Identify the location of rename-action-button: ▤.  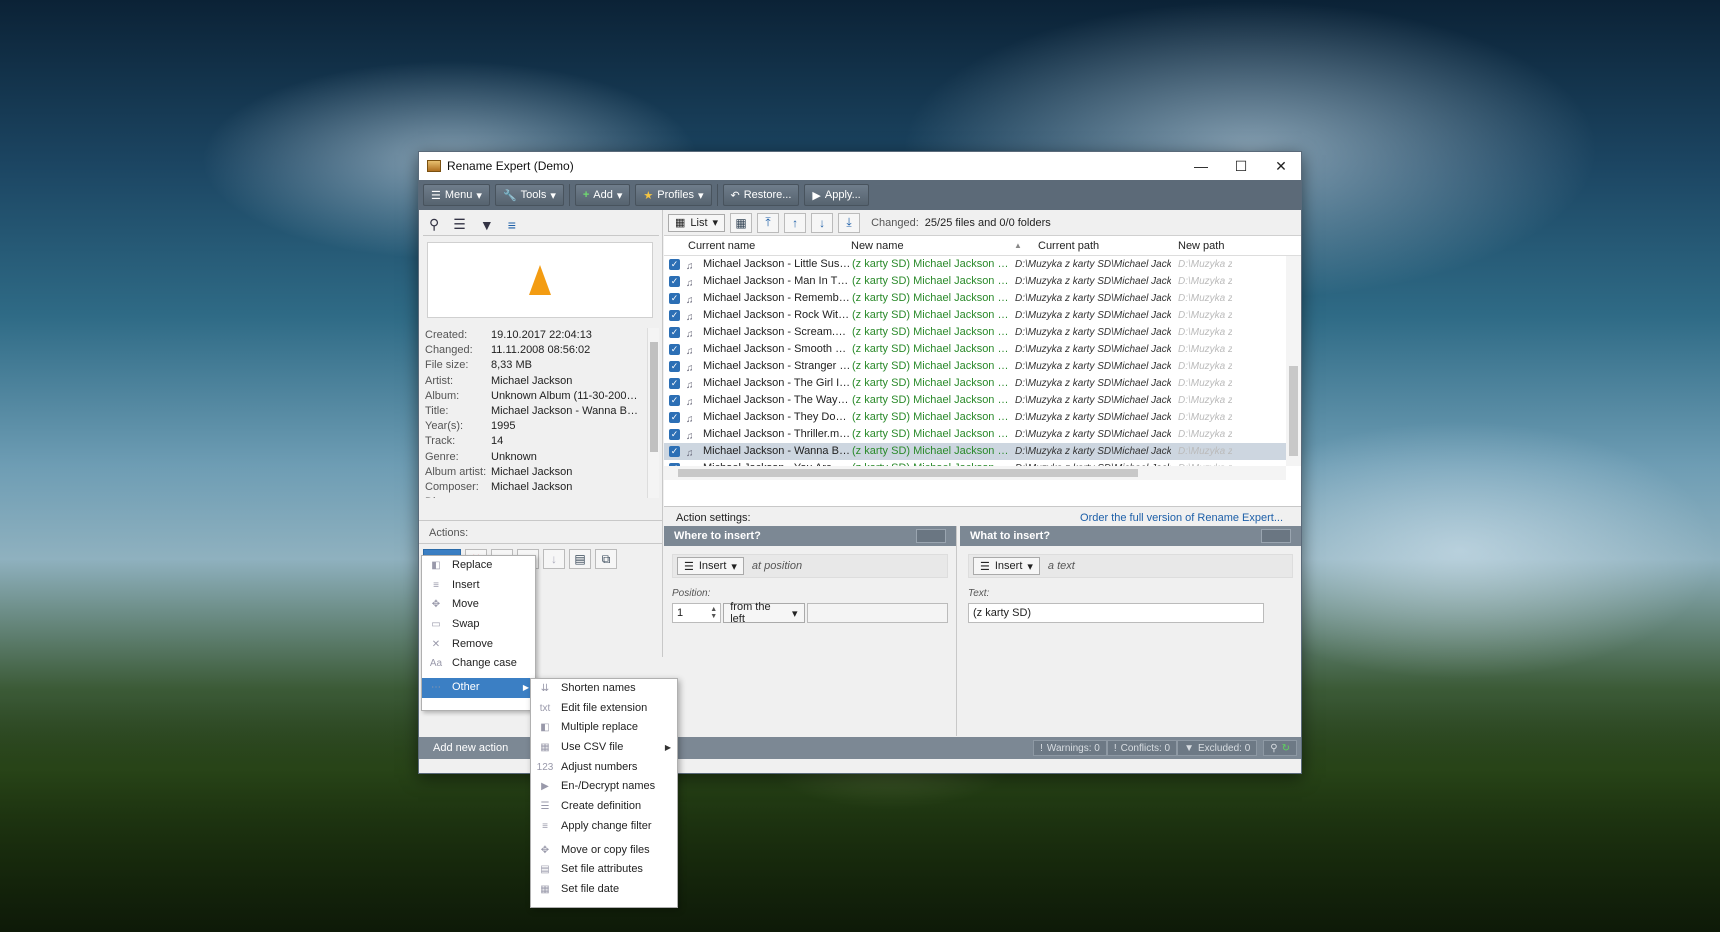
(580, 559).